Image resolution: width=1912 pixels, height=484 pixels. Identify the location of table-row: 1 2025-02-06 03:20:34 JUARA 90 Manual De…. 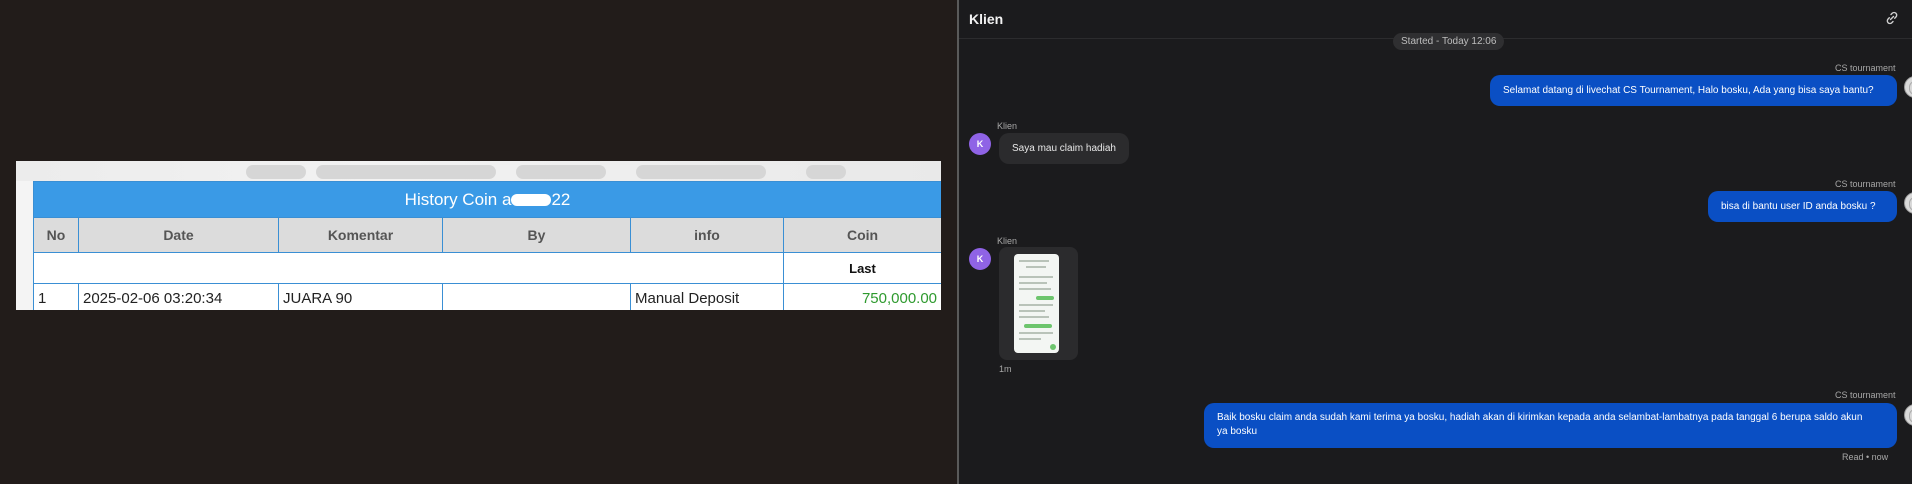
(487, 296).